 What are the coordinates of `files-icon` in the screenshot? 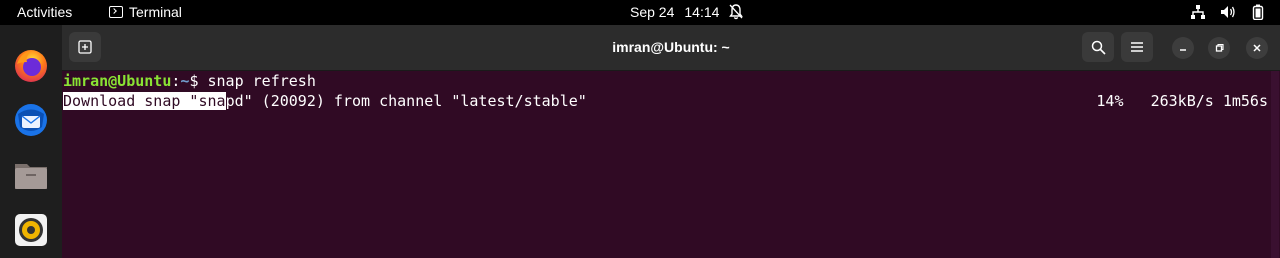 It's located at (31, 175).